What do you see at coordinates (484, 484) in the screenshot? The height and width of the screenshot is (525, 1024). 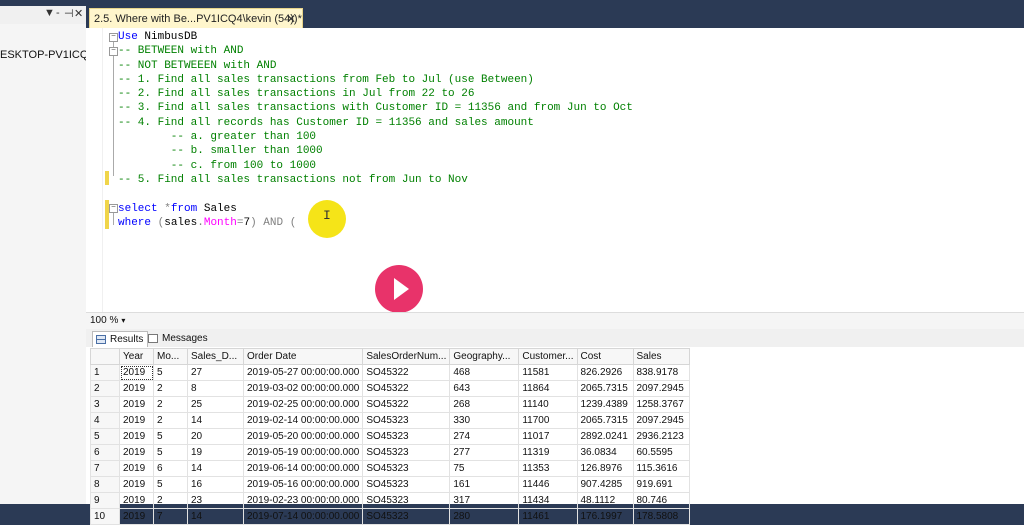 I see `table-cell: 161` at bounding box center [484, 484].